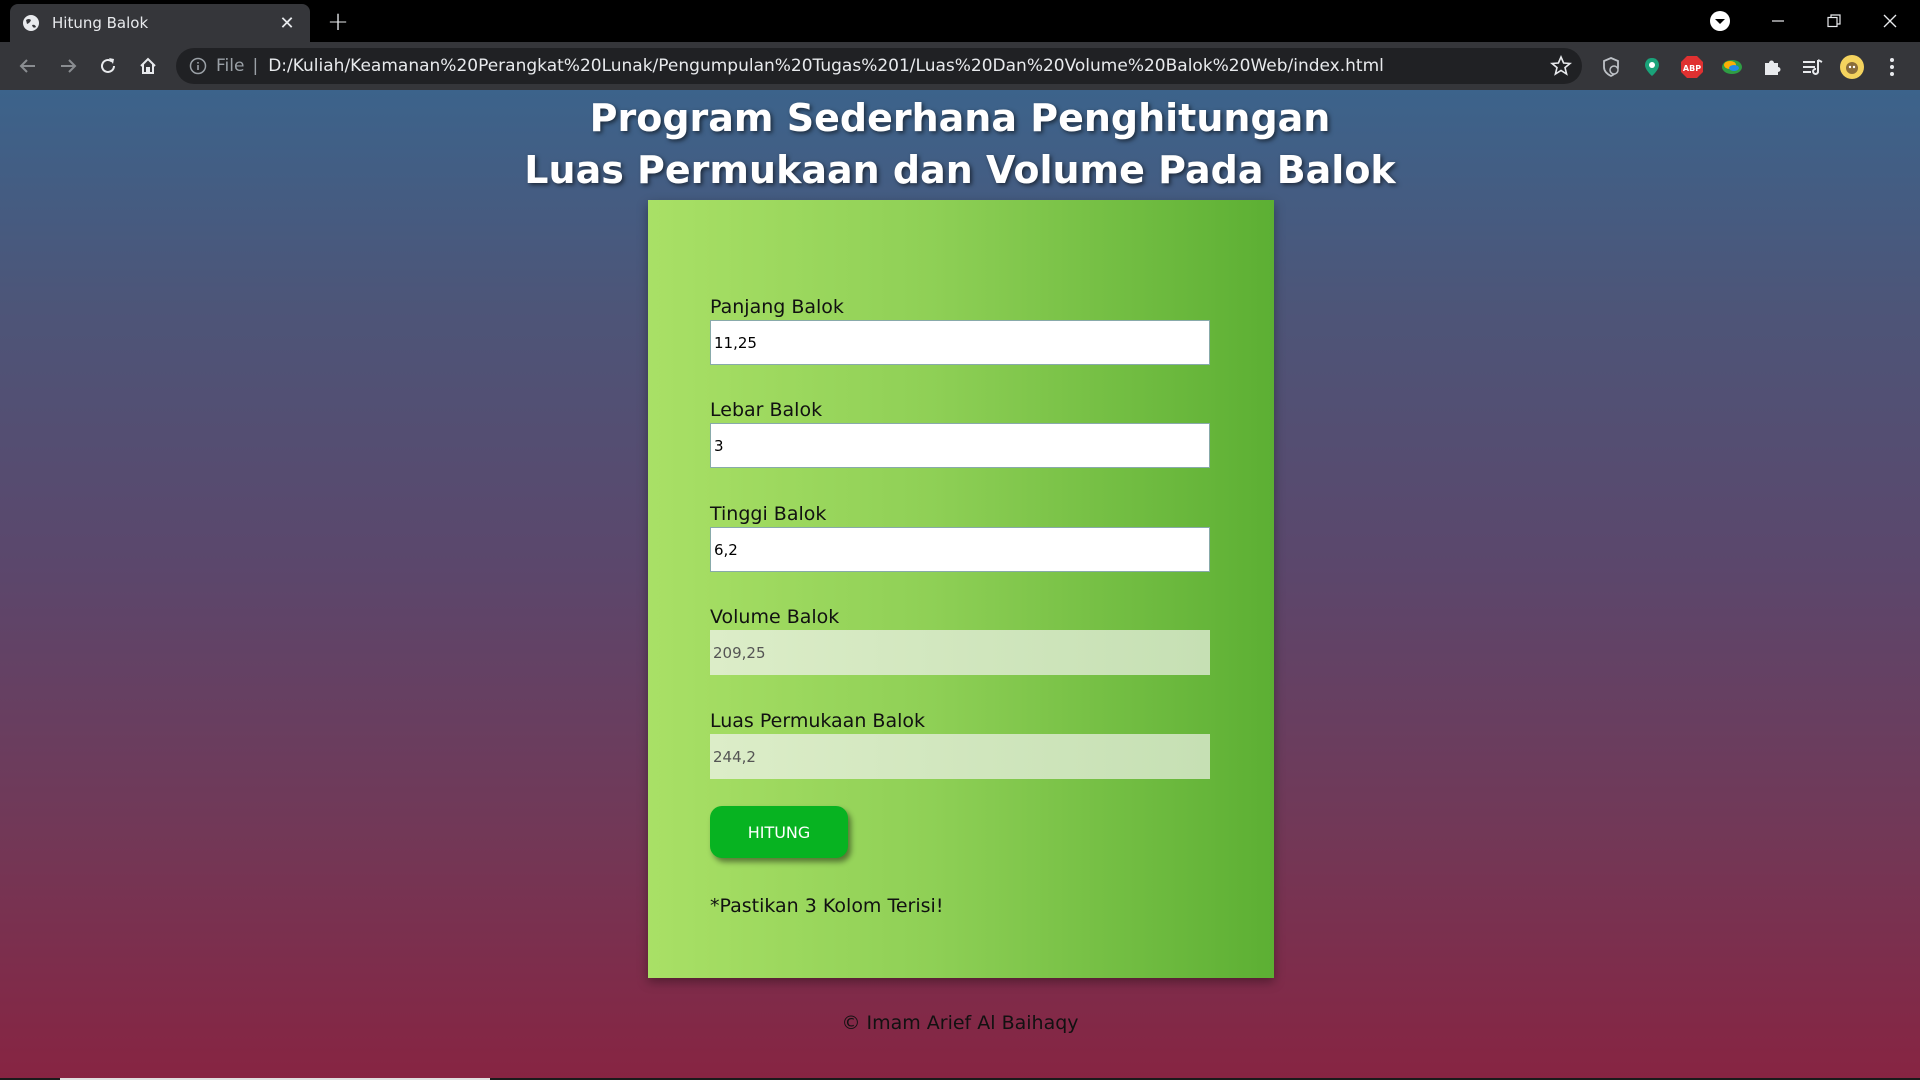 Image resolution: width=1920 pixels, height=1080 pixels. What do you see at coordinates (1611, 67) in the screenshot?
I see `shield-extension-icon` at bounding box center [1611, 67].